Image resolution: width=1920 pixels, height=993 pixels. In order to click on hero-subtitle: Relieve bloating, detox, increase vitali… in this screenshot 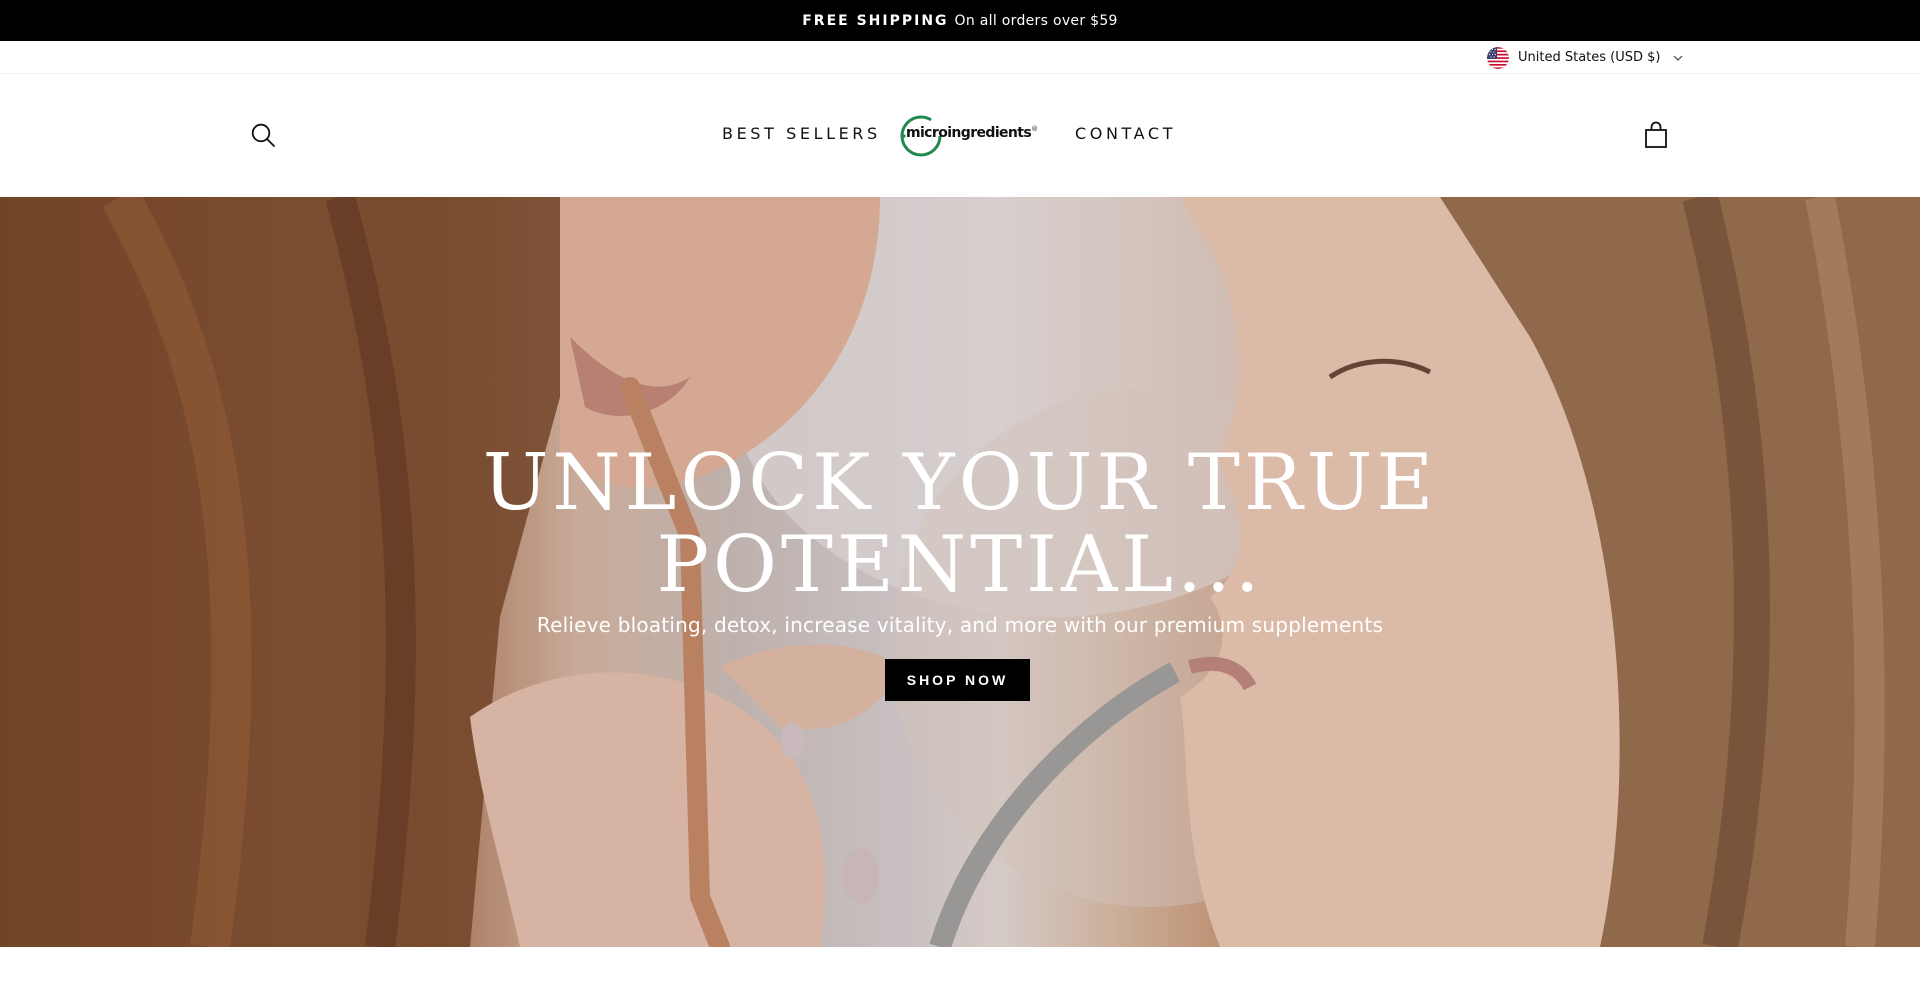, I will do `click(960, 625)`.